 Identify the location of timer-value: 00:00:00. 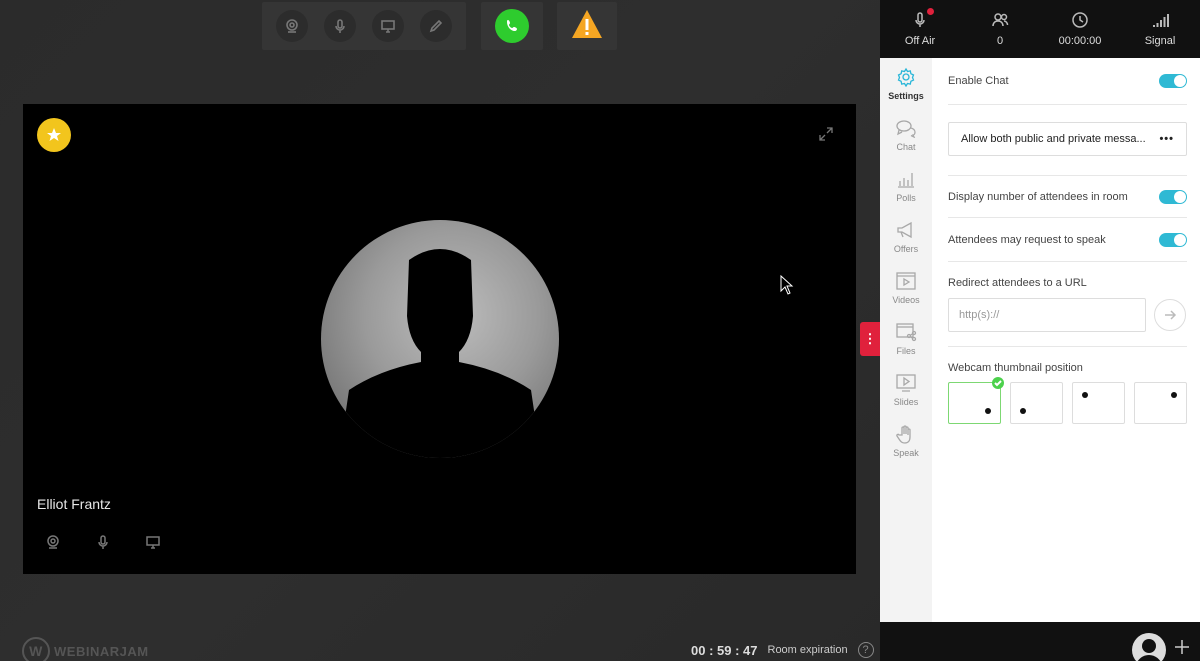
(1080, 41).